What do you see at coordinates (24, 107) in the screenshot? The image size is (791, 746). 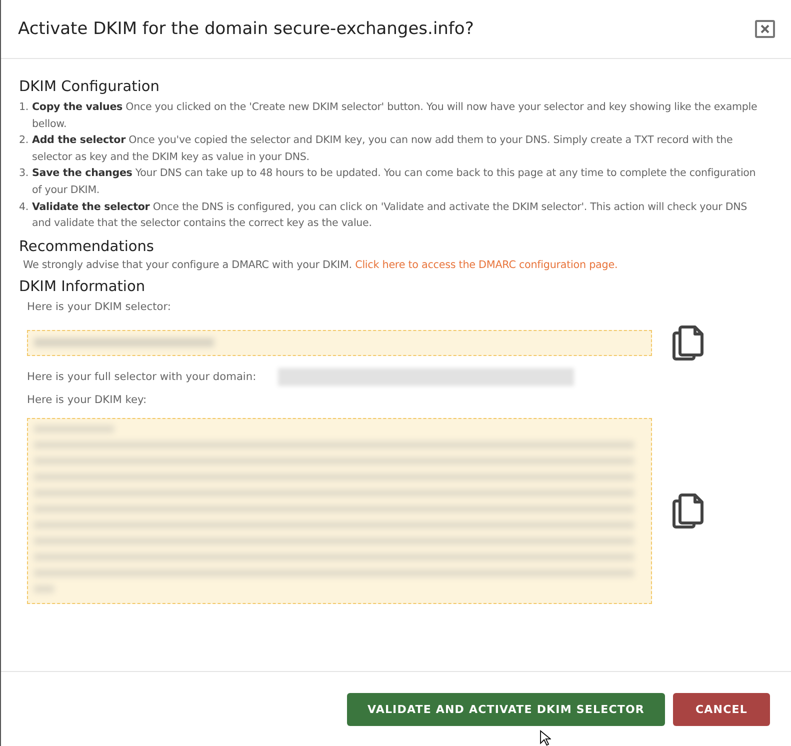 I see `list-marker: 1.` at bounding box center [24, 107].